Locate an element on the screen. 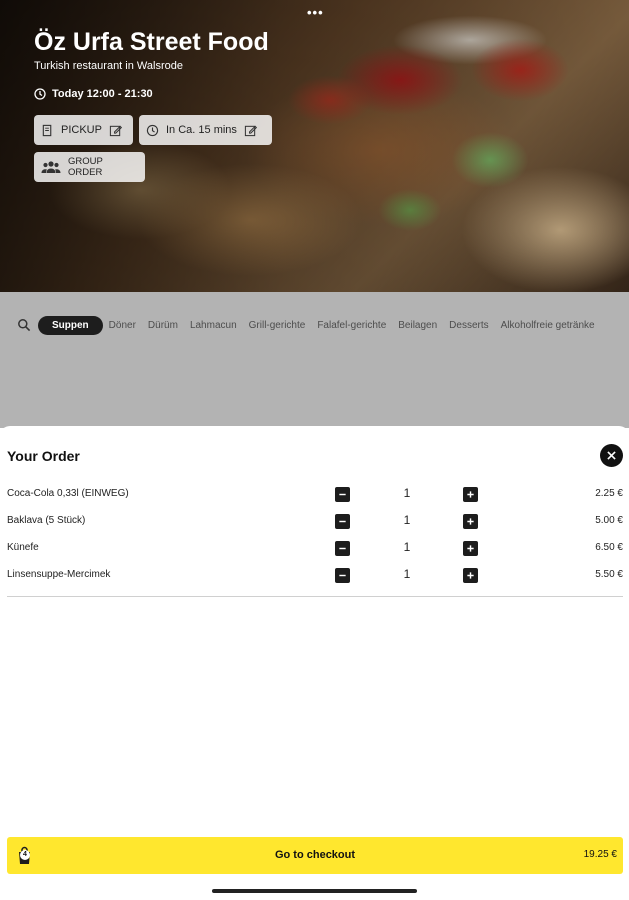 This screenshot has height=900, width=629. item-name: Baklava (5 Stück) is located at coordinates (46, 520).